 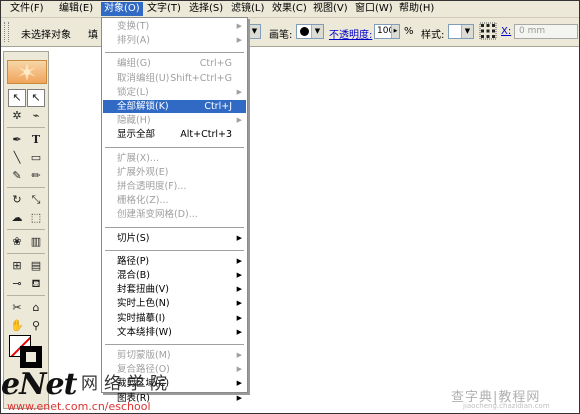 What do you see at coordinates (350, 33) in the screenshot?
I see `opacity-link: 不透明度:` at bounding box center [350, 33].